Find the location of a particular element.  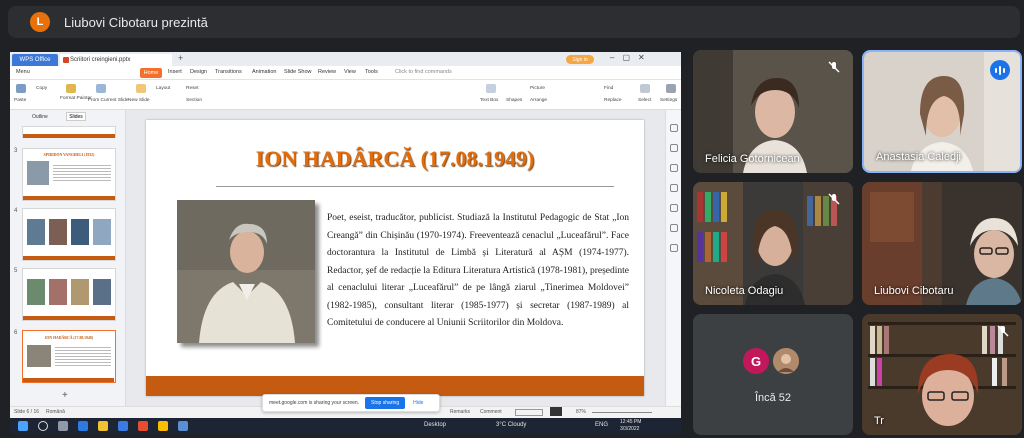

participant-tile: Nicoleta Odagiu is located at coordinates (773, 243).